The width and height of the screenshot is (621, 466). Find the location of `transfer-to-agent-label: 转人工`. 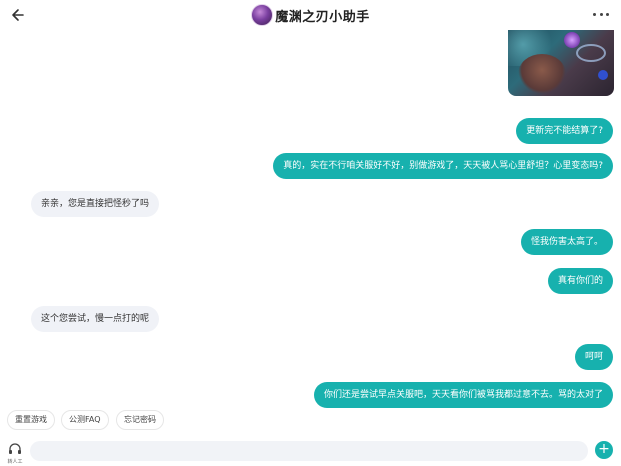

transfer-to-agent-label: 转人工 is located at coordinates (15, 462).